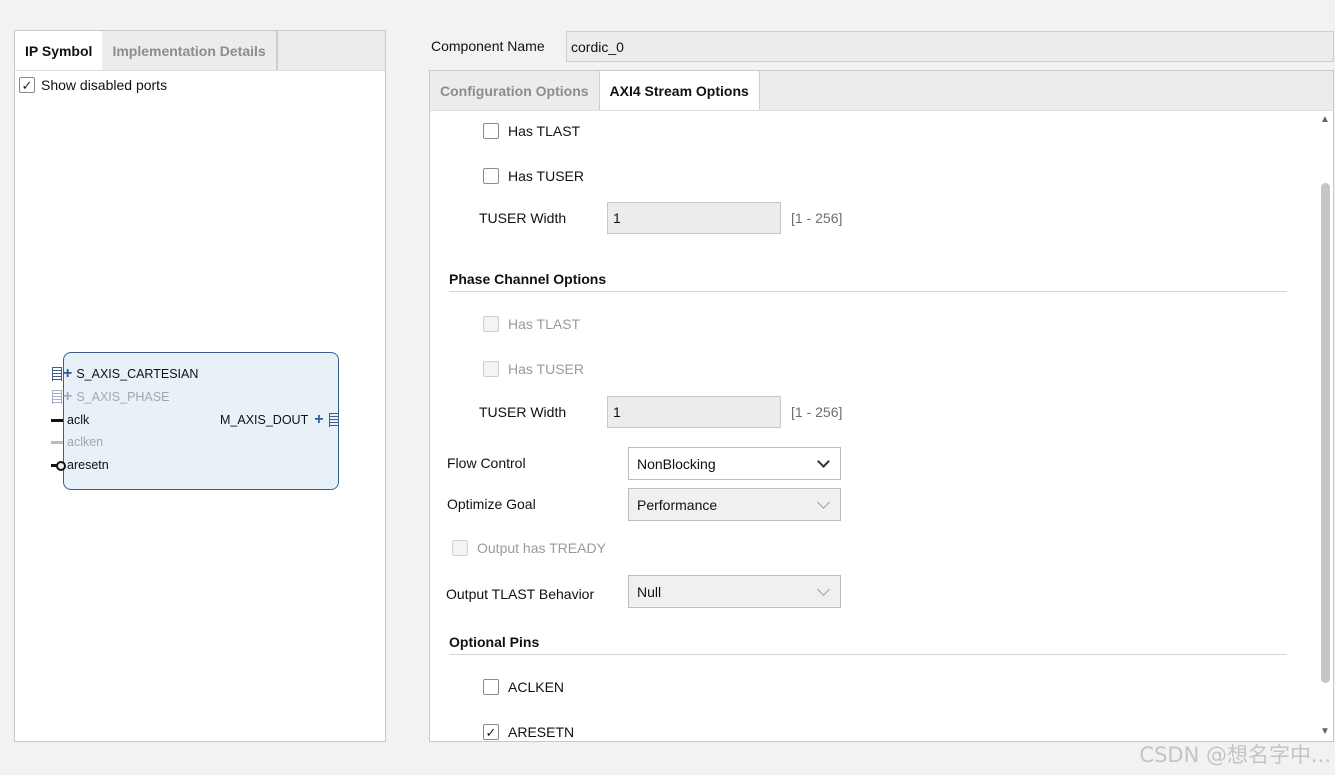 The height and width of the screenshot is (775, 1335). I want to click on tab-axi4-stream-options: AXI4 Stream Options, so click(679, 90).